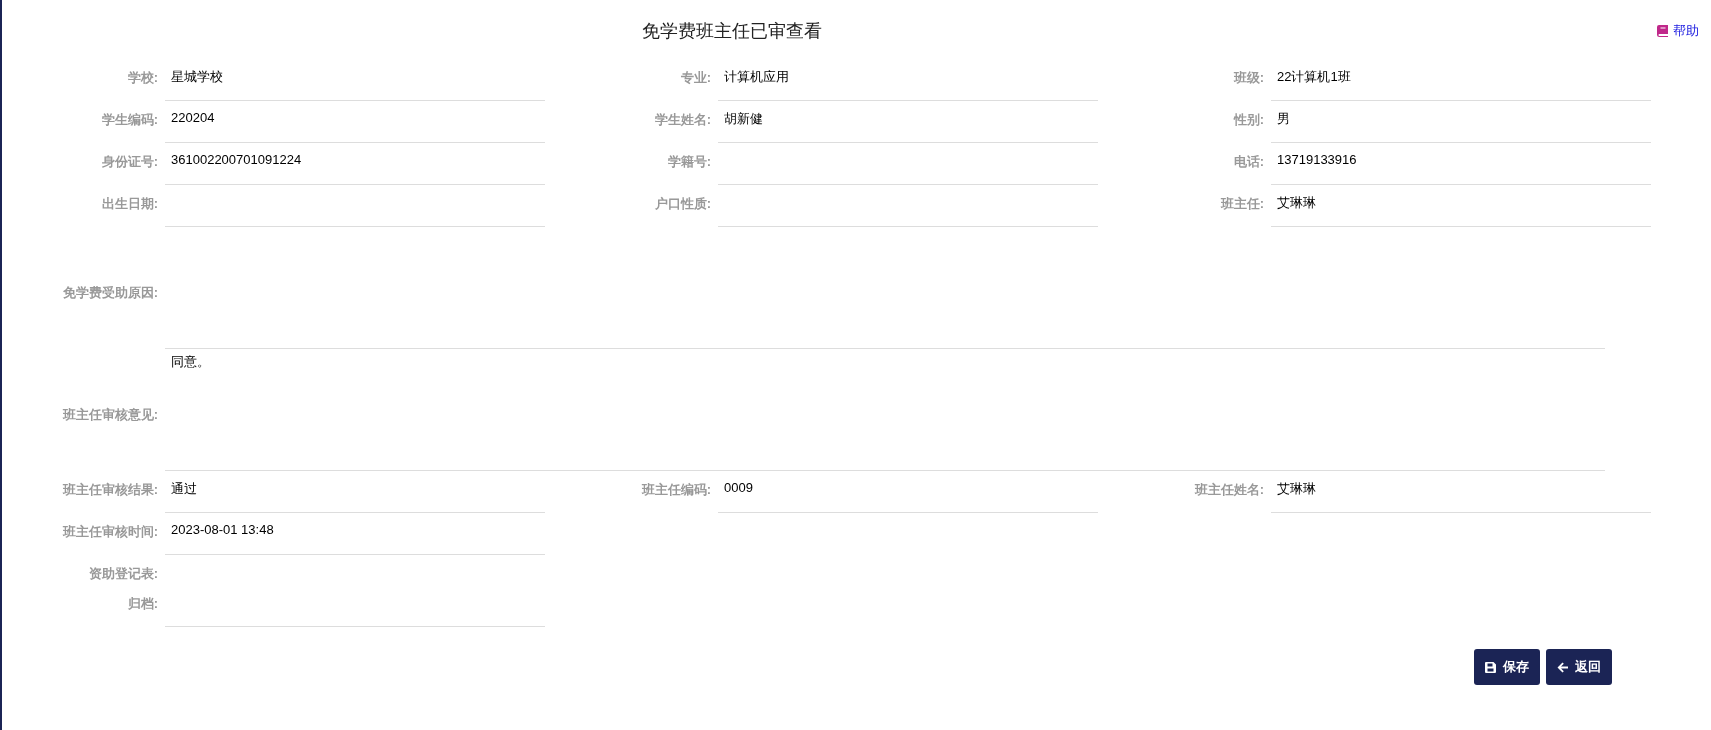 The height and width of the screenshot is (730, 1711). What do you see at coordinates (109, 293) in the screenshot?
I see `field-label: 免学费受助原因:` at bounding box center [109, 293].